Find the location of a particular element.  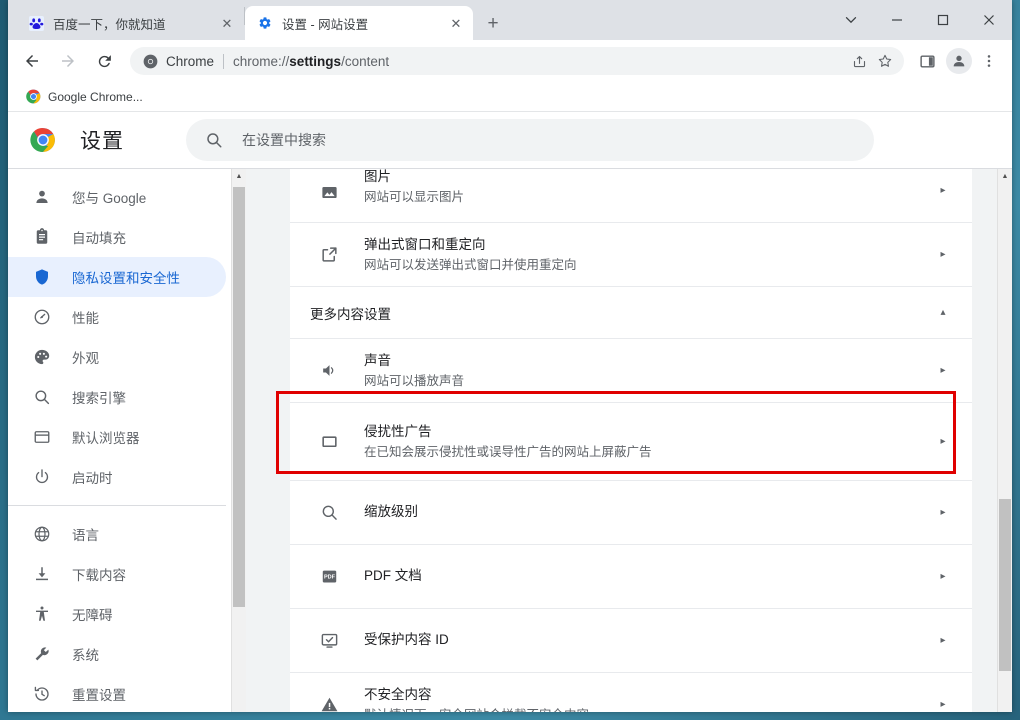

zoom-icon is located at coordinates (329, 513).